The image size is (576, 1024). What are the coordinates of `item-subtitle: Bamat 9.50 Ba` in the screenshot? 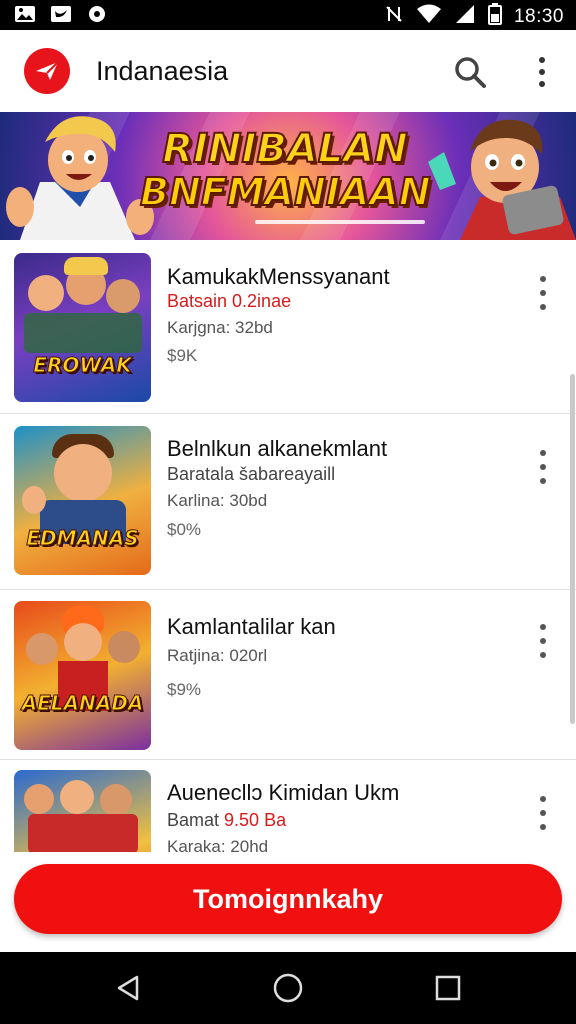 It's located at (227, 820).